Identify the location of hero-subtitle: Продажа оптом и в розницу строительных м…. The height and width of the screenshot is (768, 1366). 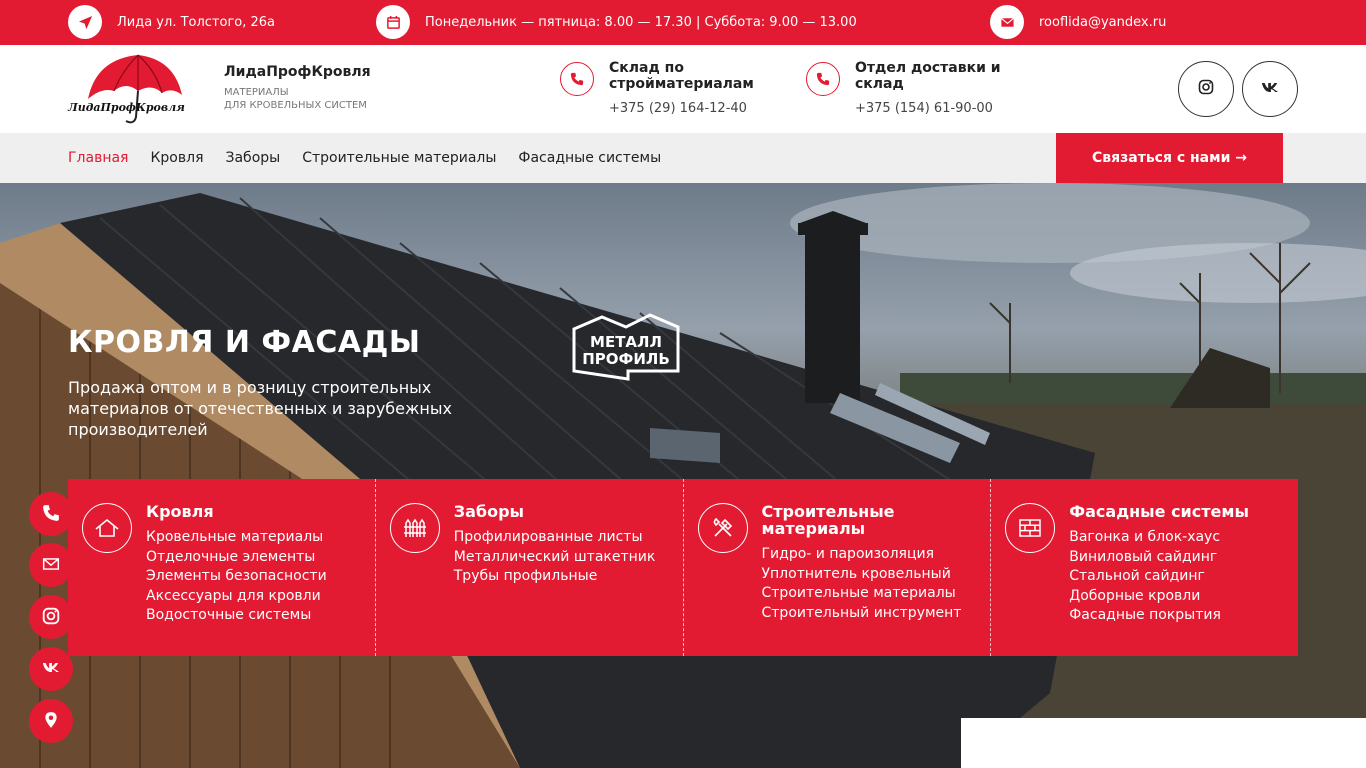
(260, 408).